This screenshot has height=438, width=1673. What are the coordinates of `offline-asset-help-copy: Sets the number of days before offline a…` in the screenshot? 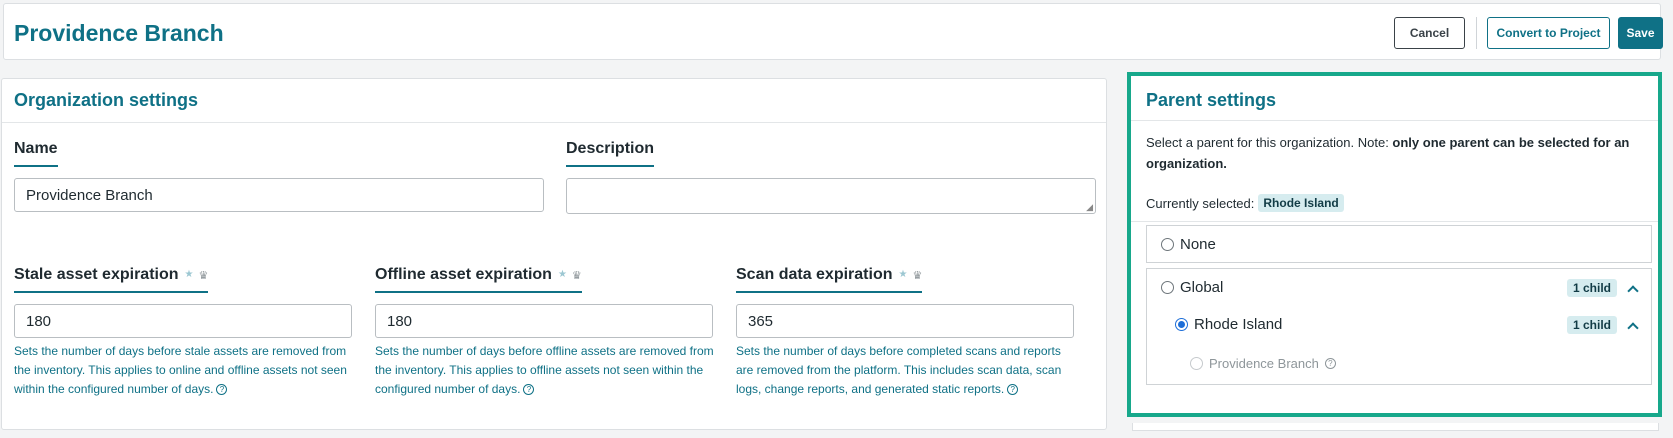 It's located at (544, 370).